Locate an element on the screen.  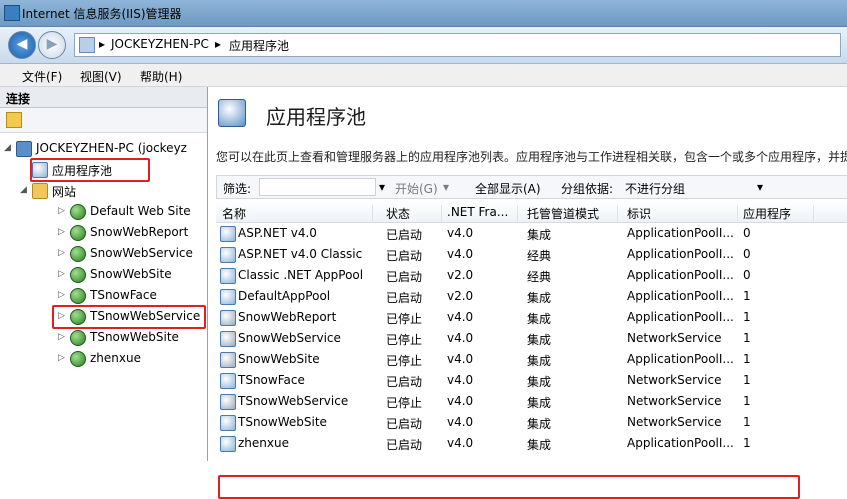
address-bar: ▸ JOCKEYZHEN-PC ▸ 应用程序池 is located at coordinates (457, 45).